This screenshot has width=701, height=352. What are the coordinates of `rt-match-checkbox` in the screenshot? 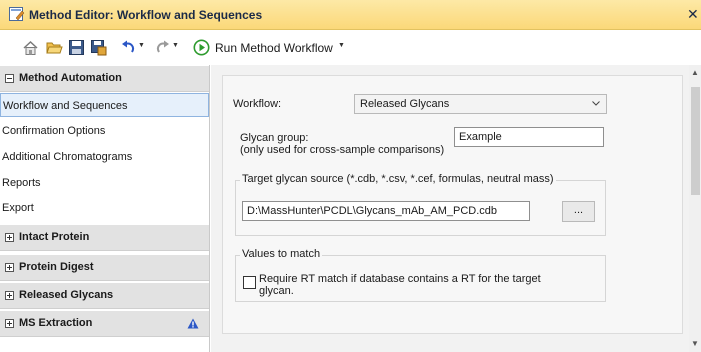 It's located at (249, 282).